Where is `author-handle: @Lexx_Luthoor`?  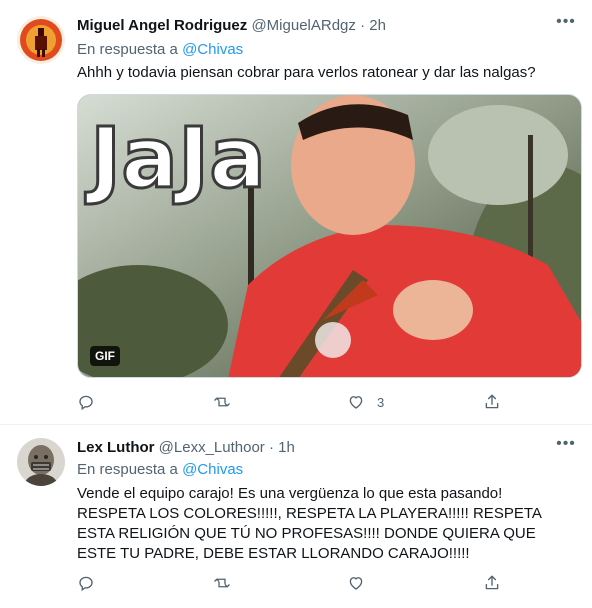 author-handle: @Lexx_Luthoor is located at coordinates (212, 447).